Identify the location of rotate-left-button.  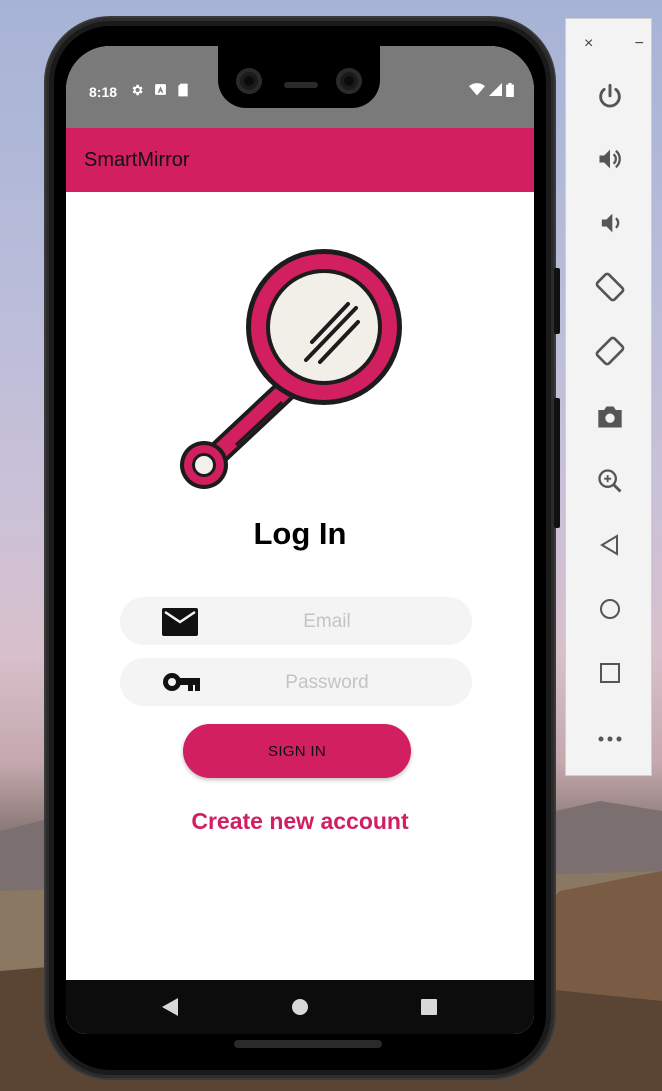
(610, 287).